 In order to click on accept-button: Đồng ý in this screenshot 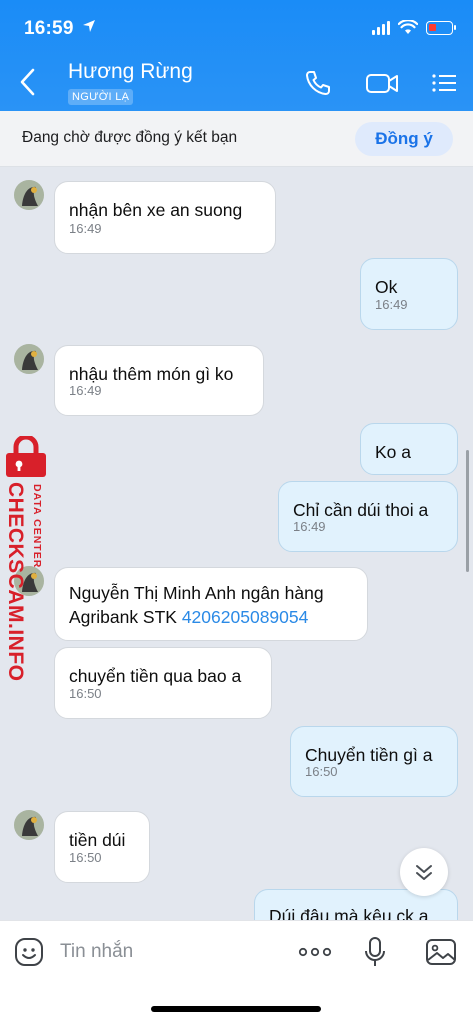, I will do `click(404, 139)`.